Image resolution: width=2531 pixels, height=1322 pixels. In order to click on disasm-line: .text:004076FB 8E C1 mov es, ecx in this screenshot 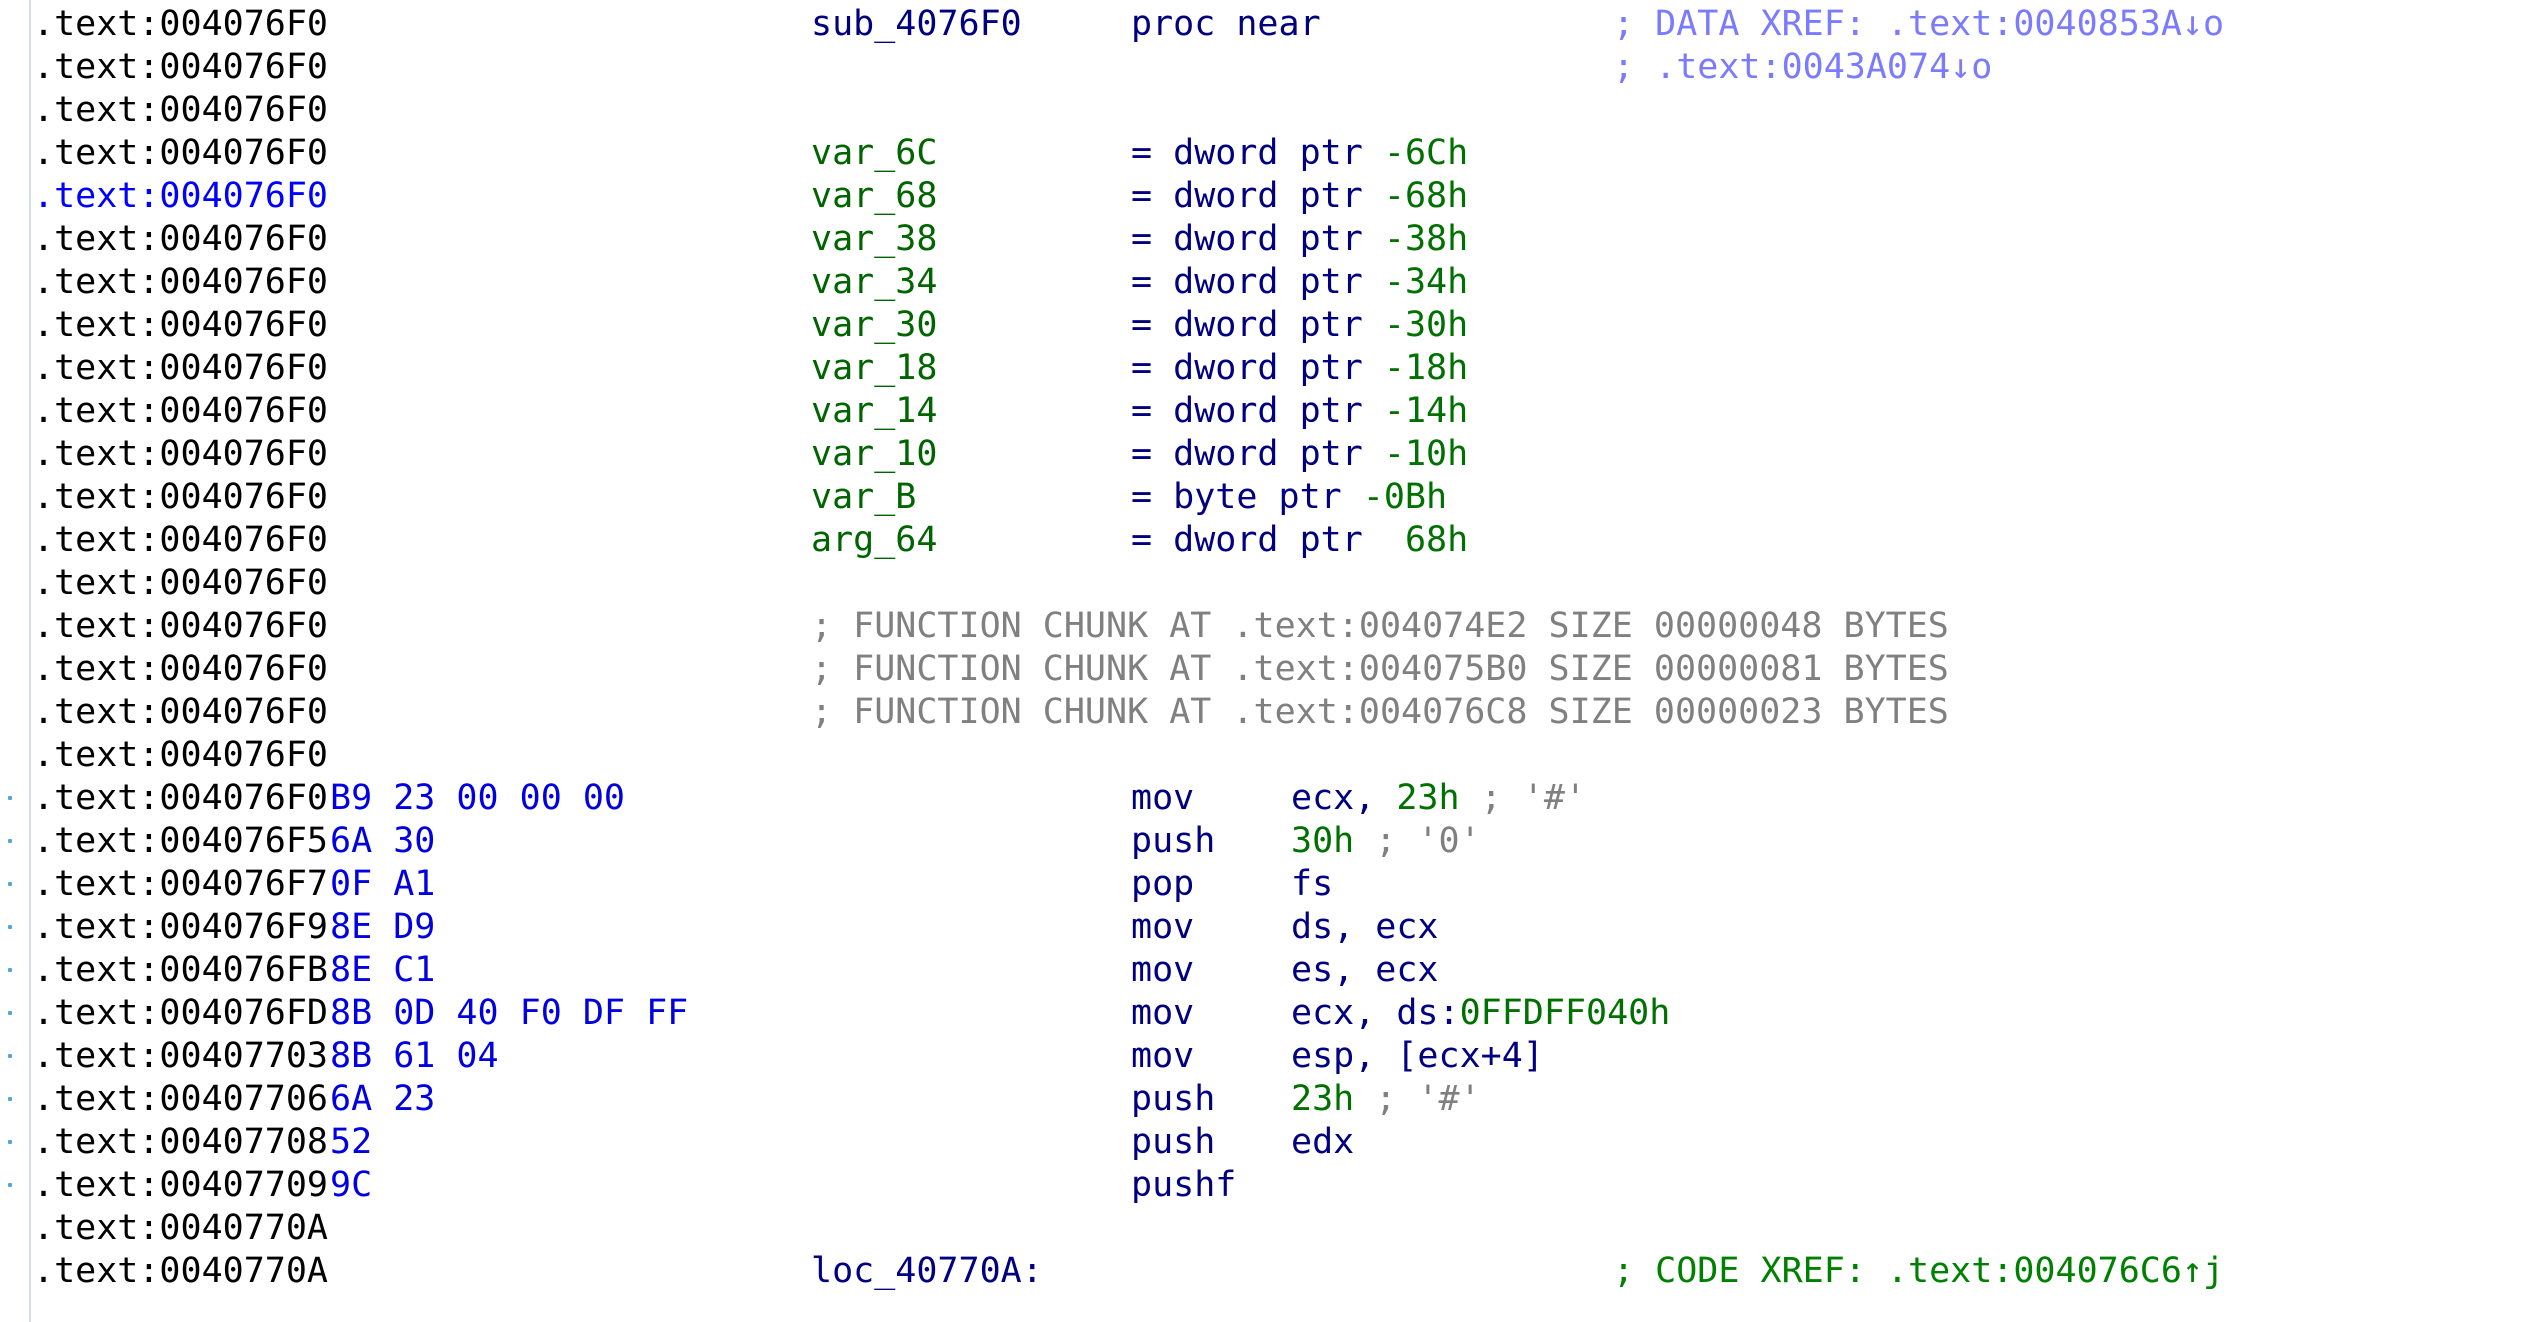, I will do `click(1265, 970)`.